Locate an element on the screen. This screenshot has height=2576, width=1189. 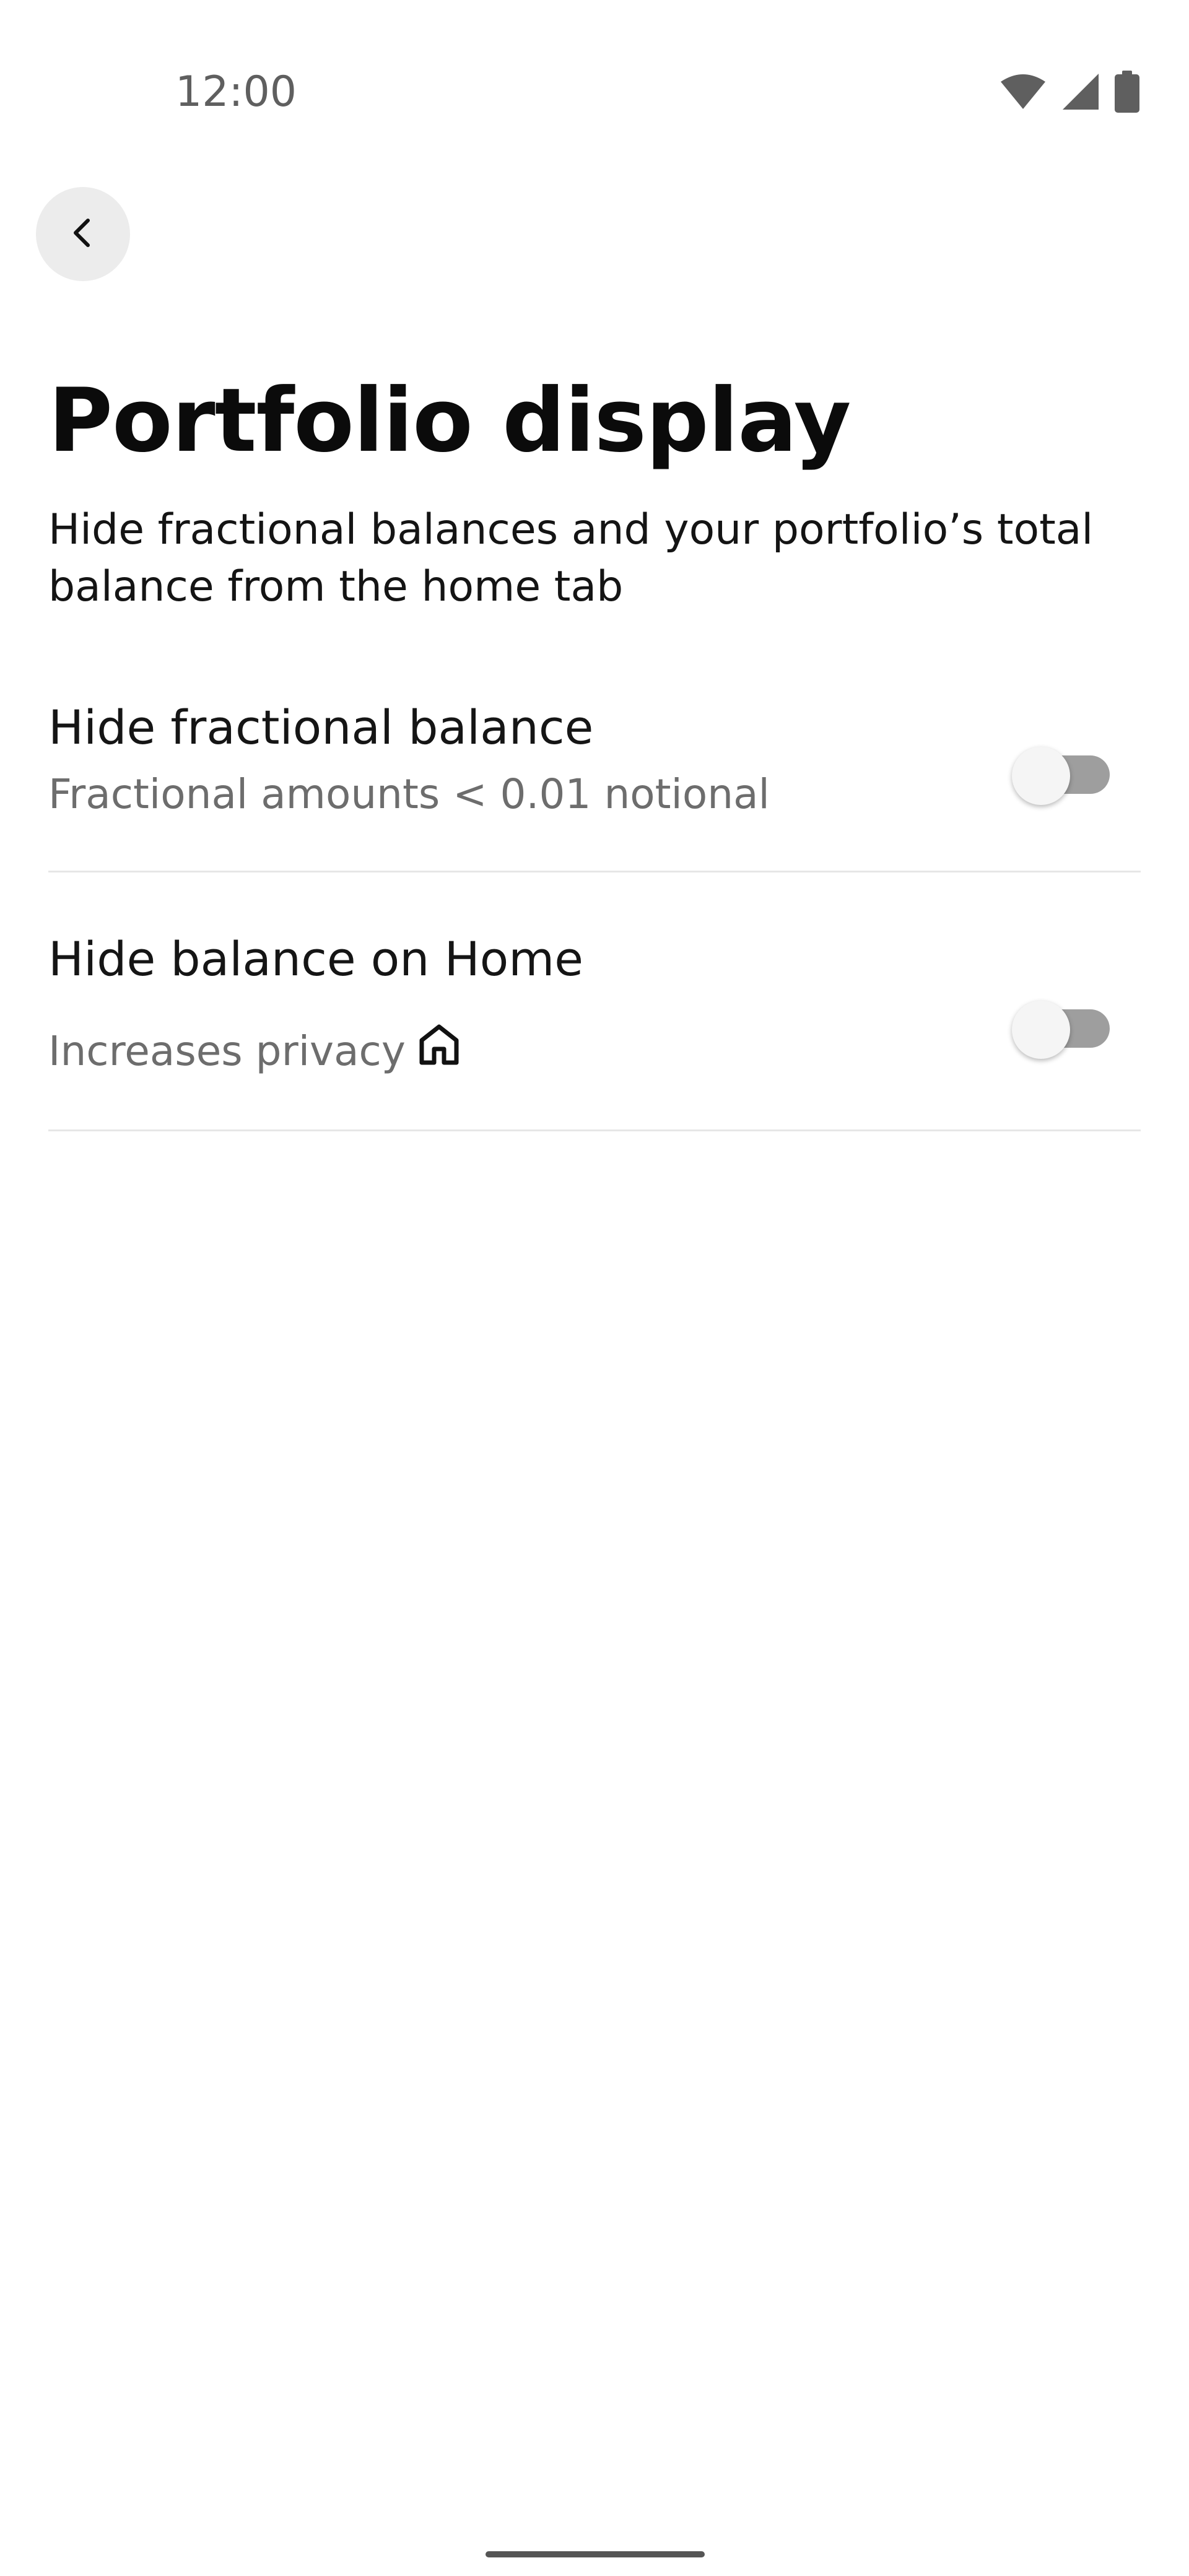
status-bar: 12:00 is located at coordinates (594, 80).